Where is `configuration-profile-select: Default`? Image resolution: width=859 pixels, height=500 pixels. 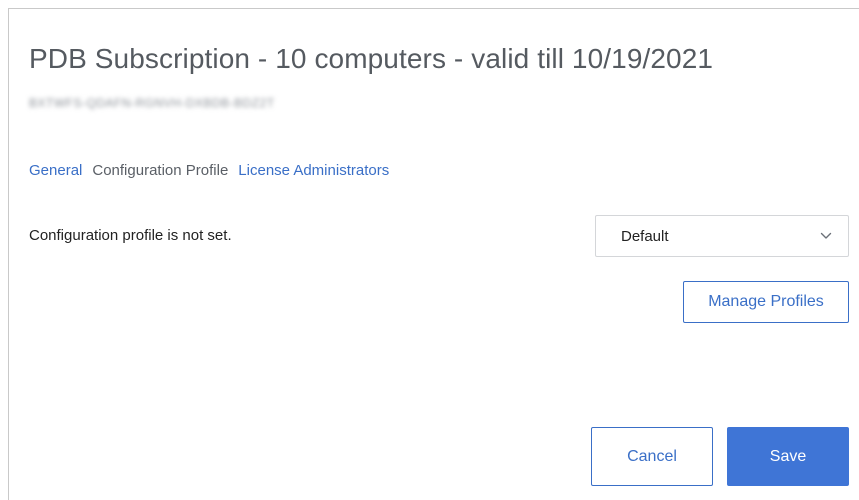 configuration-profile-select: Default is located at coordinates (722, 236).